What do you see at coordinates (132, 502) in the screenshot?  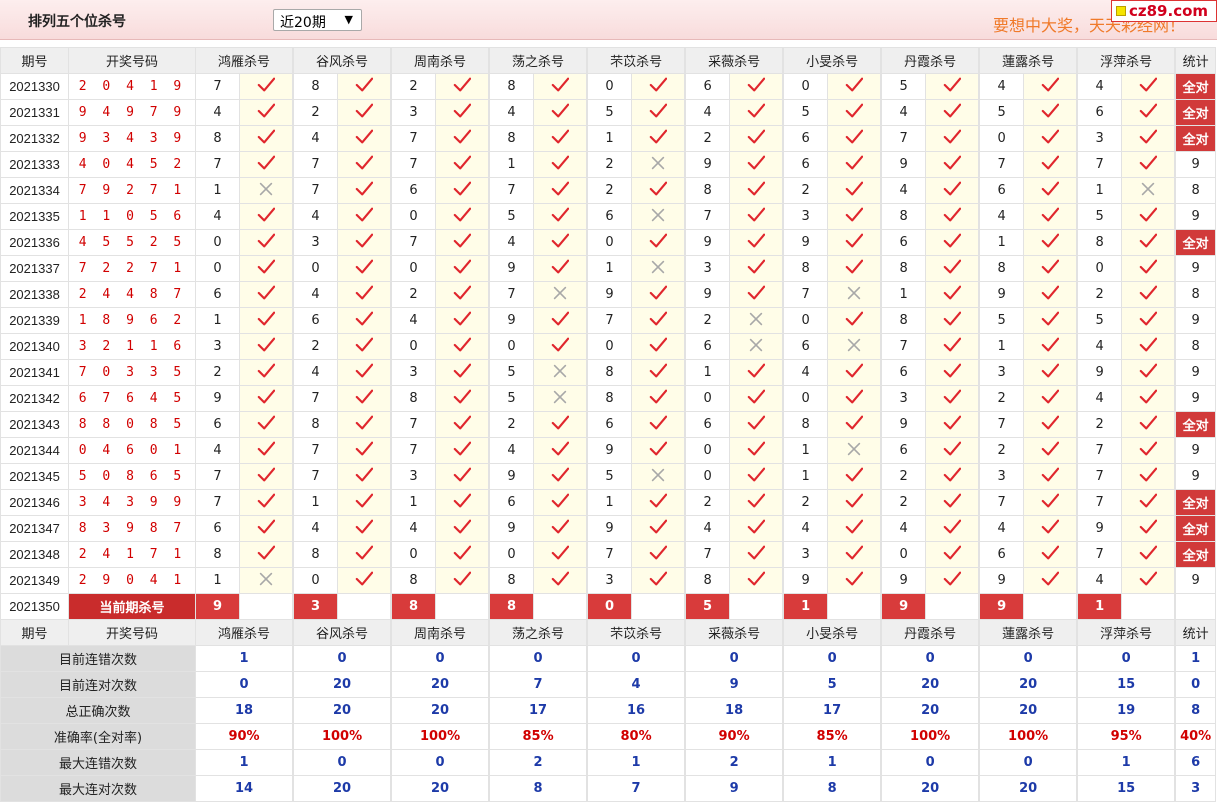 I see `draw-number-cell: 3 4 3 9 9` at bounding box center [132, 502].